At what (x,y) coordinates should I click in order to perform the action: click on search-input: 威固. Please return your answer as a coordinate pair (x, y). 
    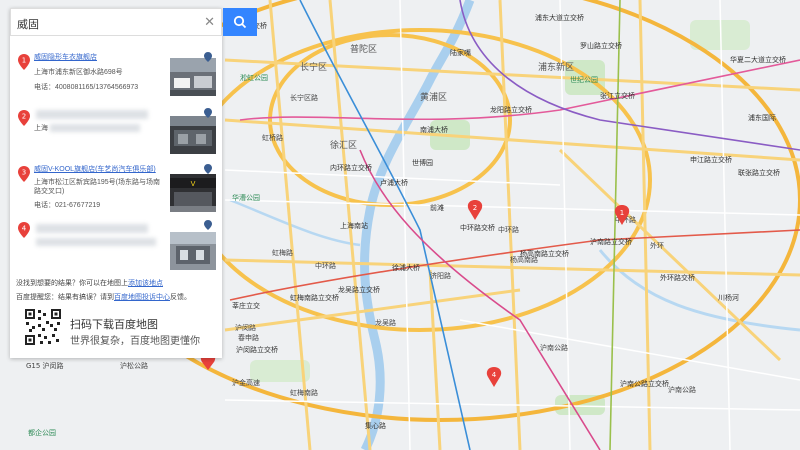
    Looking at the image, I should click on (28, 24).